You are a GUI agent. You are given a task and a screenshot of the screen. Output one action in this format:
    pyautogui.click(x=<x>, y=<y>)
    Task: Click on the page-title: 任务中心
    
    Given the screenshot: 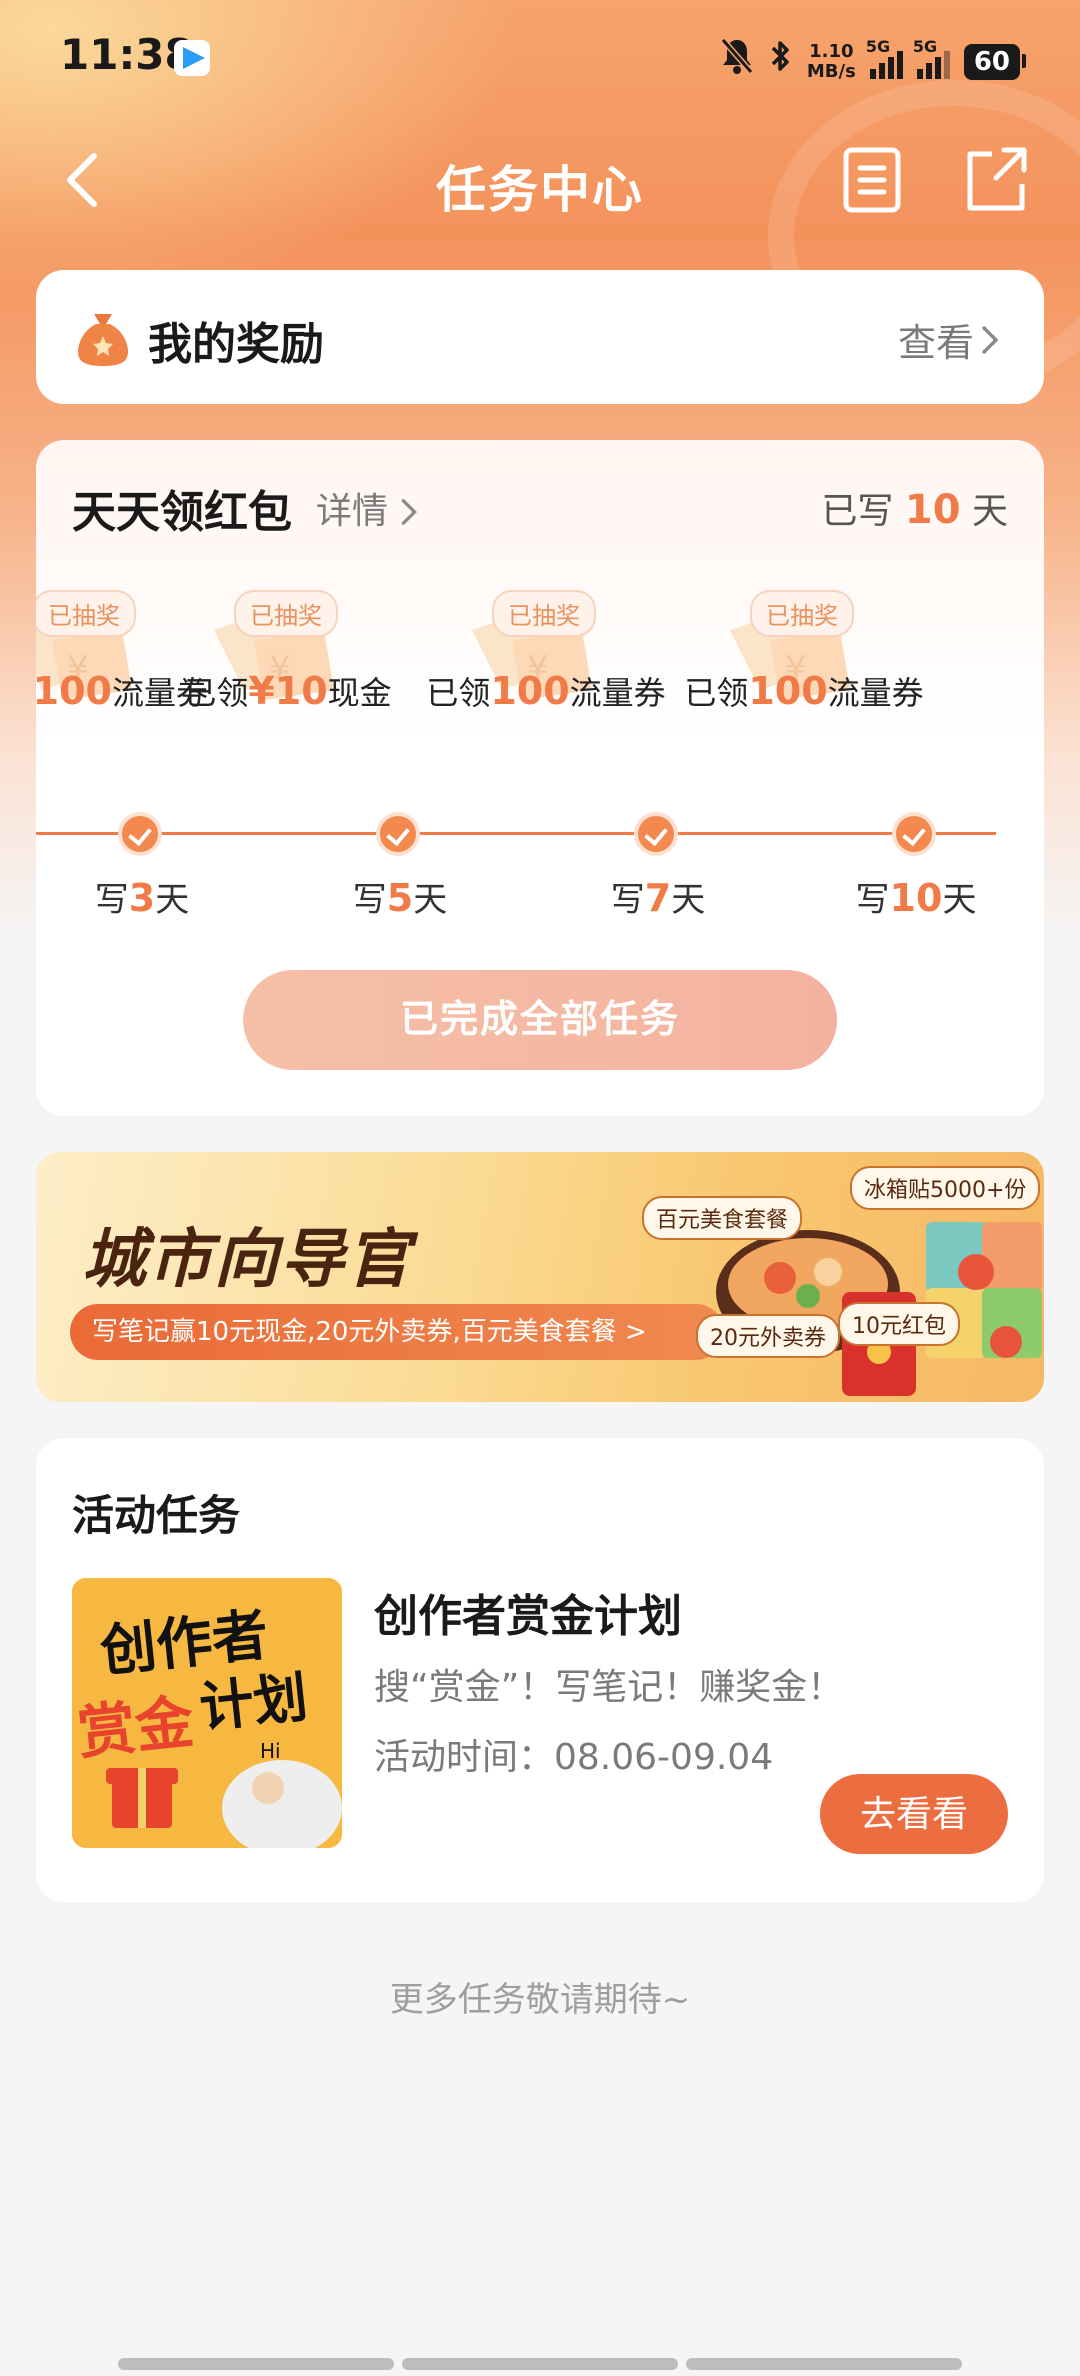 What is the action you would take?
    pyautogui.click(x=540, y=190)
    